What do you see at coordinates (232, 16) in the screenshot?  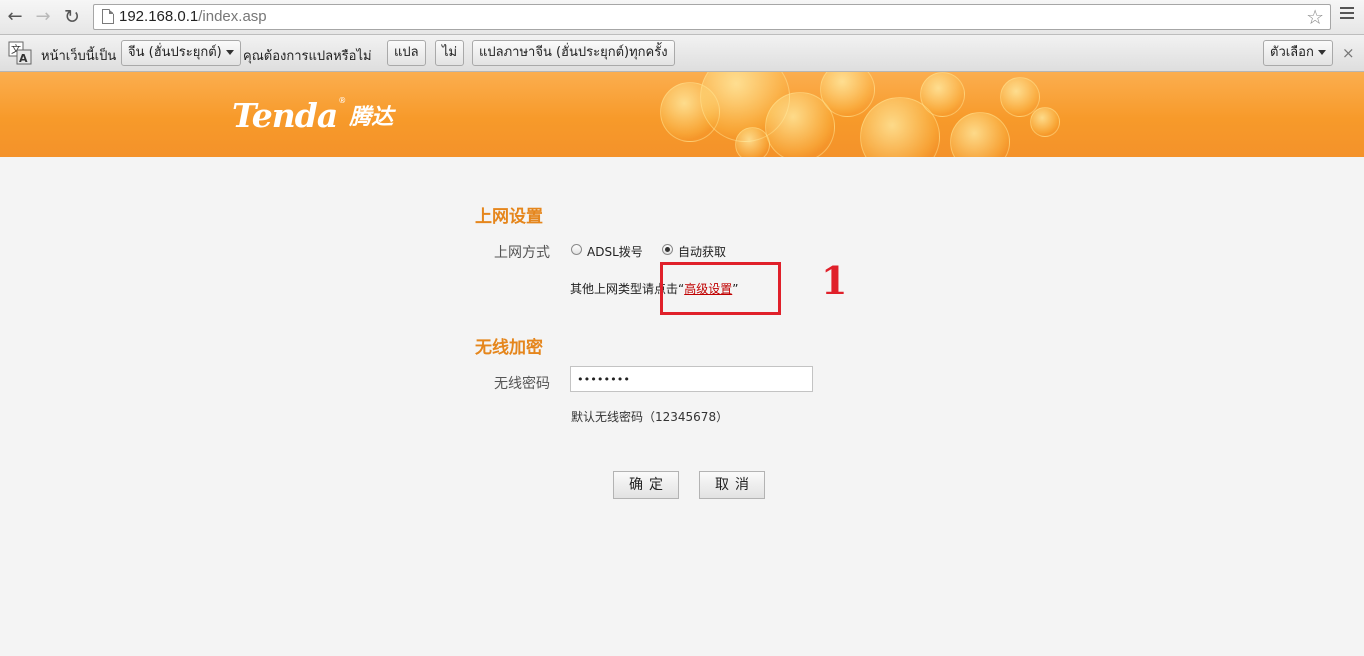 I see `url-path: /index.asp` at bounding box center [232, 16].